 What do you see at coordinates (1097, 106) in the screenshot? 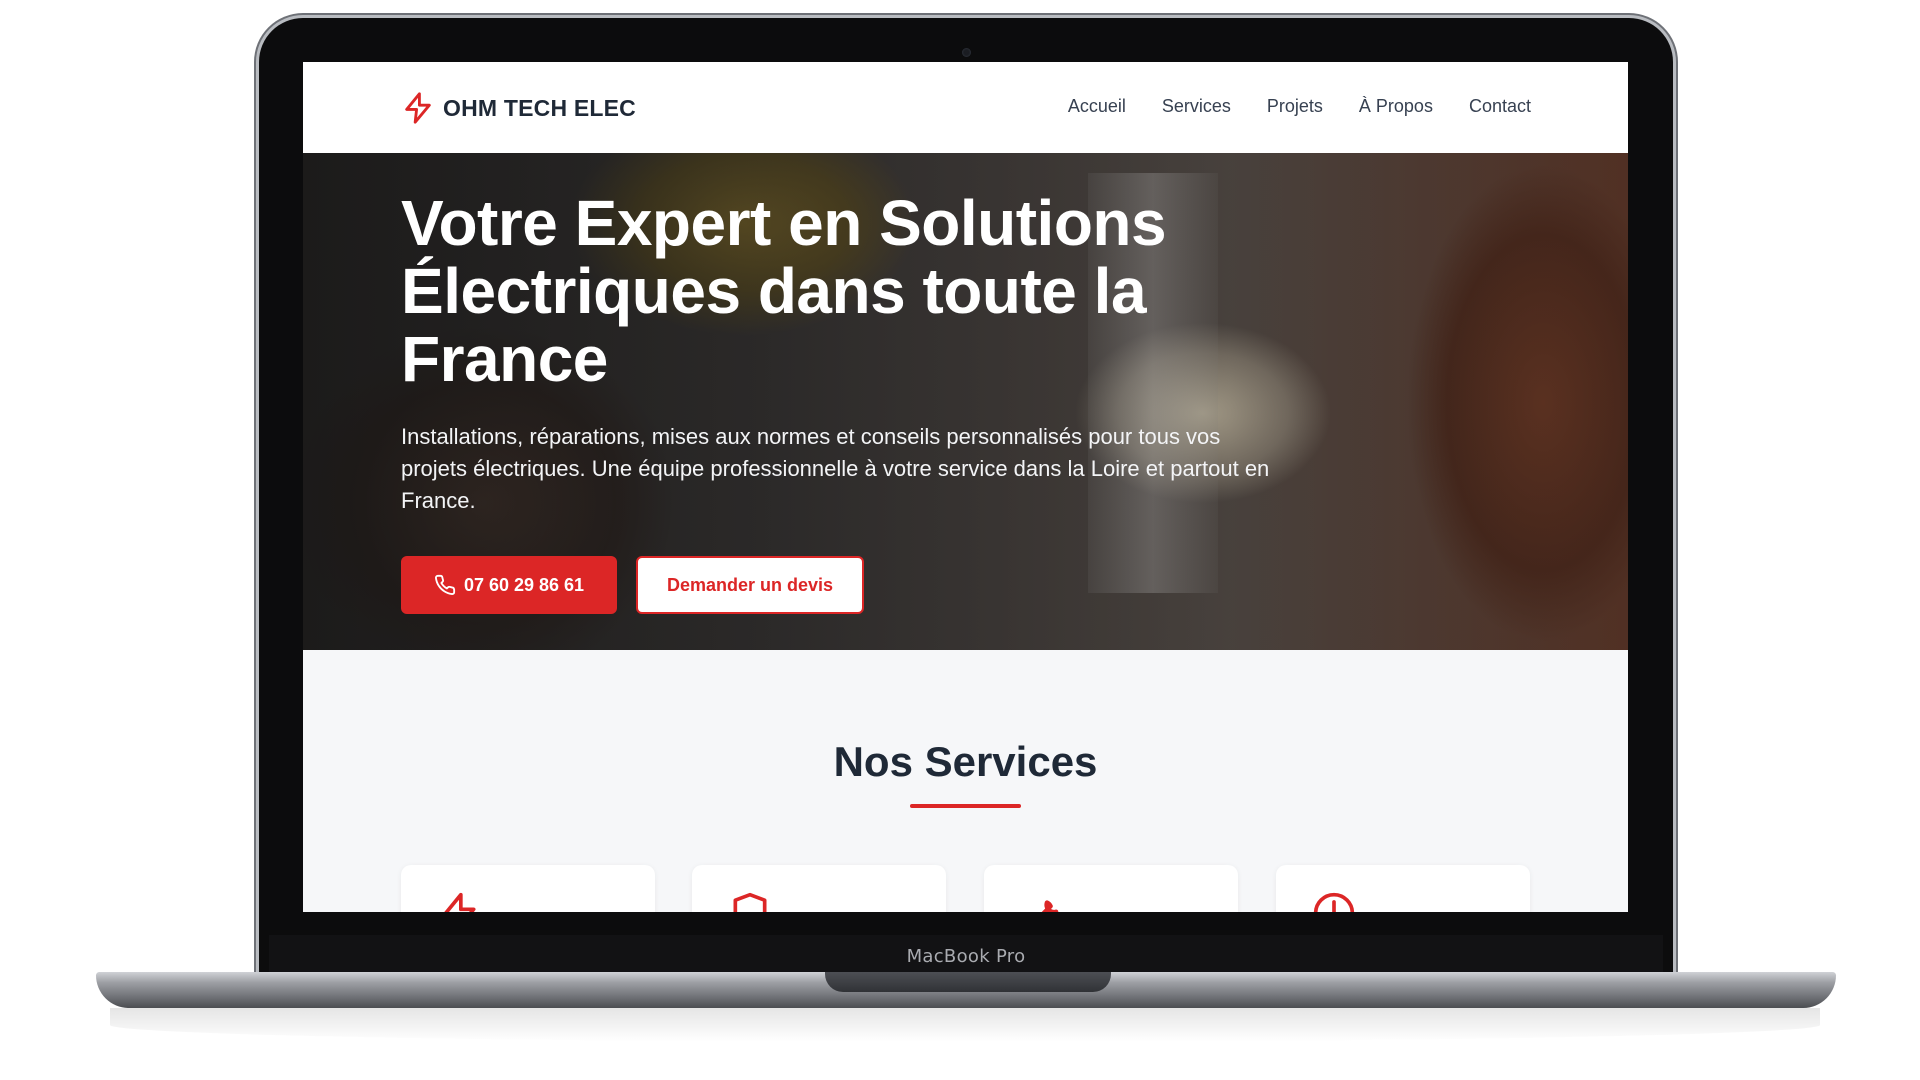
I see `nav-item-accueil: Accueil` at bounding box center [1097, 106].